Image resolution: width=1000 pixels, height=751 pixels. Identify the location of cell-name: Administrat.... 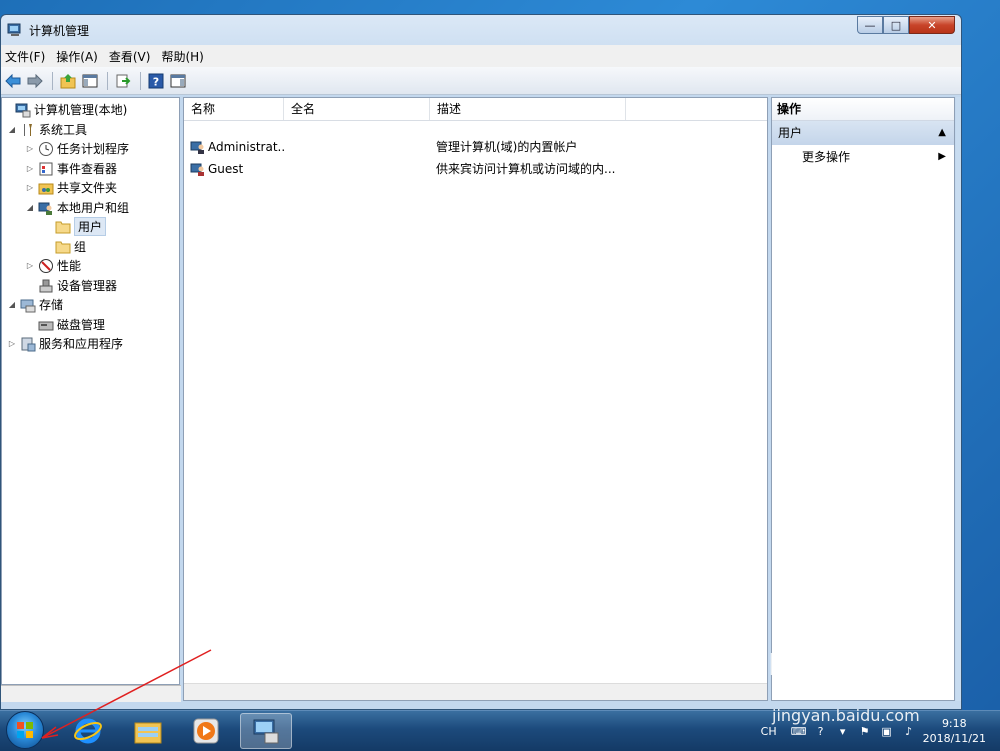
(246, 147).